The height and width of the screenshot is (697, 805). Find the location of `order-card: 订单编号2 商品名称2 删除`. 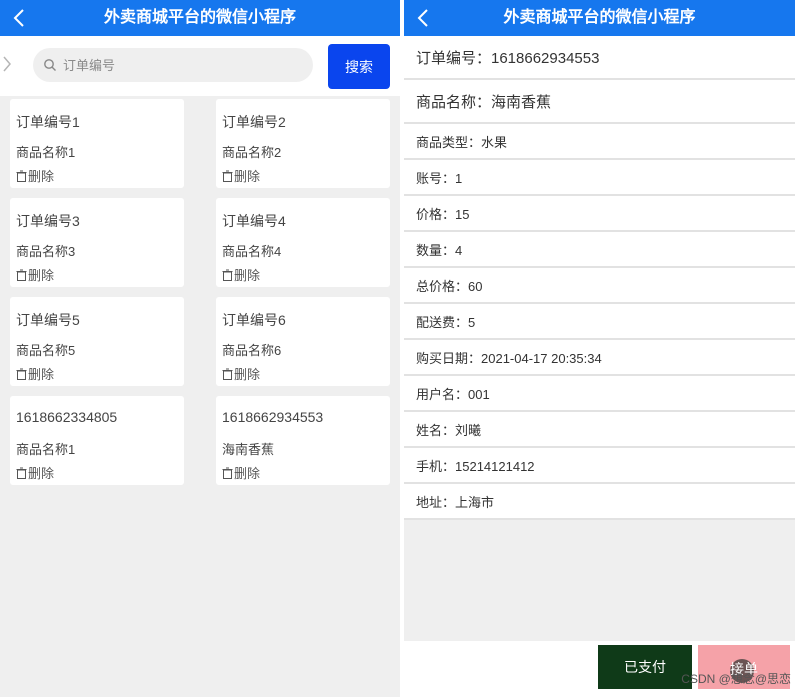

order-card: 订单编号2 商品名称2 删除 is located at coordinates (303, 143).